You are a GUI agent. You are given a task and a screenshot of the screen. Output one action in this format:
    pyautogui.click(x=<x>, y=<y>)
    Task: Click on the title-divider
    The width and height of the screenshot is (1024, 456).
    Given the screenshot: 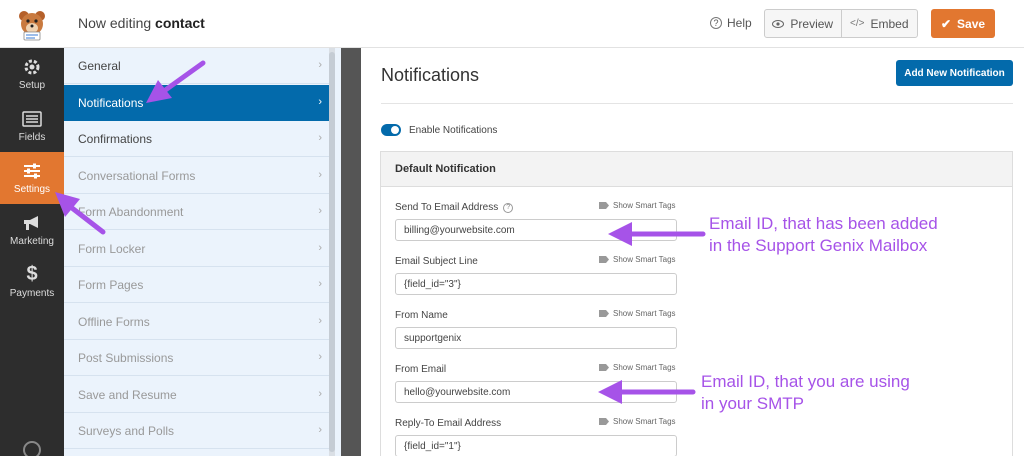 What is the action you would take?
    pyautogui.click(x=697, y=103)
    